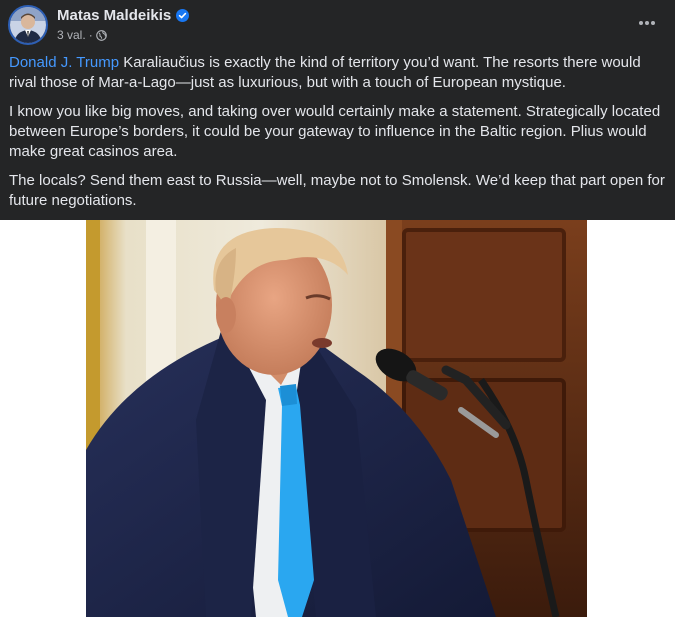 The image size is (675, 625). Describe the element at coordinates (114, 15) in the screenshot. I see `author-name: Matas Maldeikis` at that location.